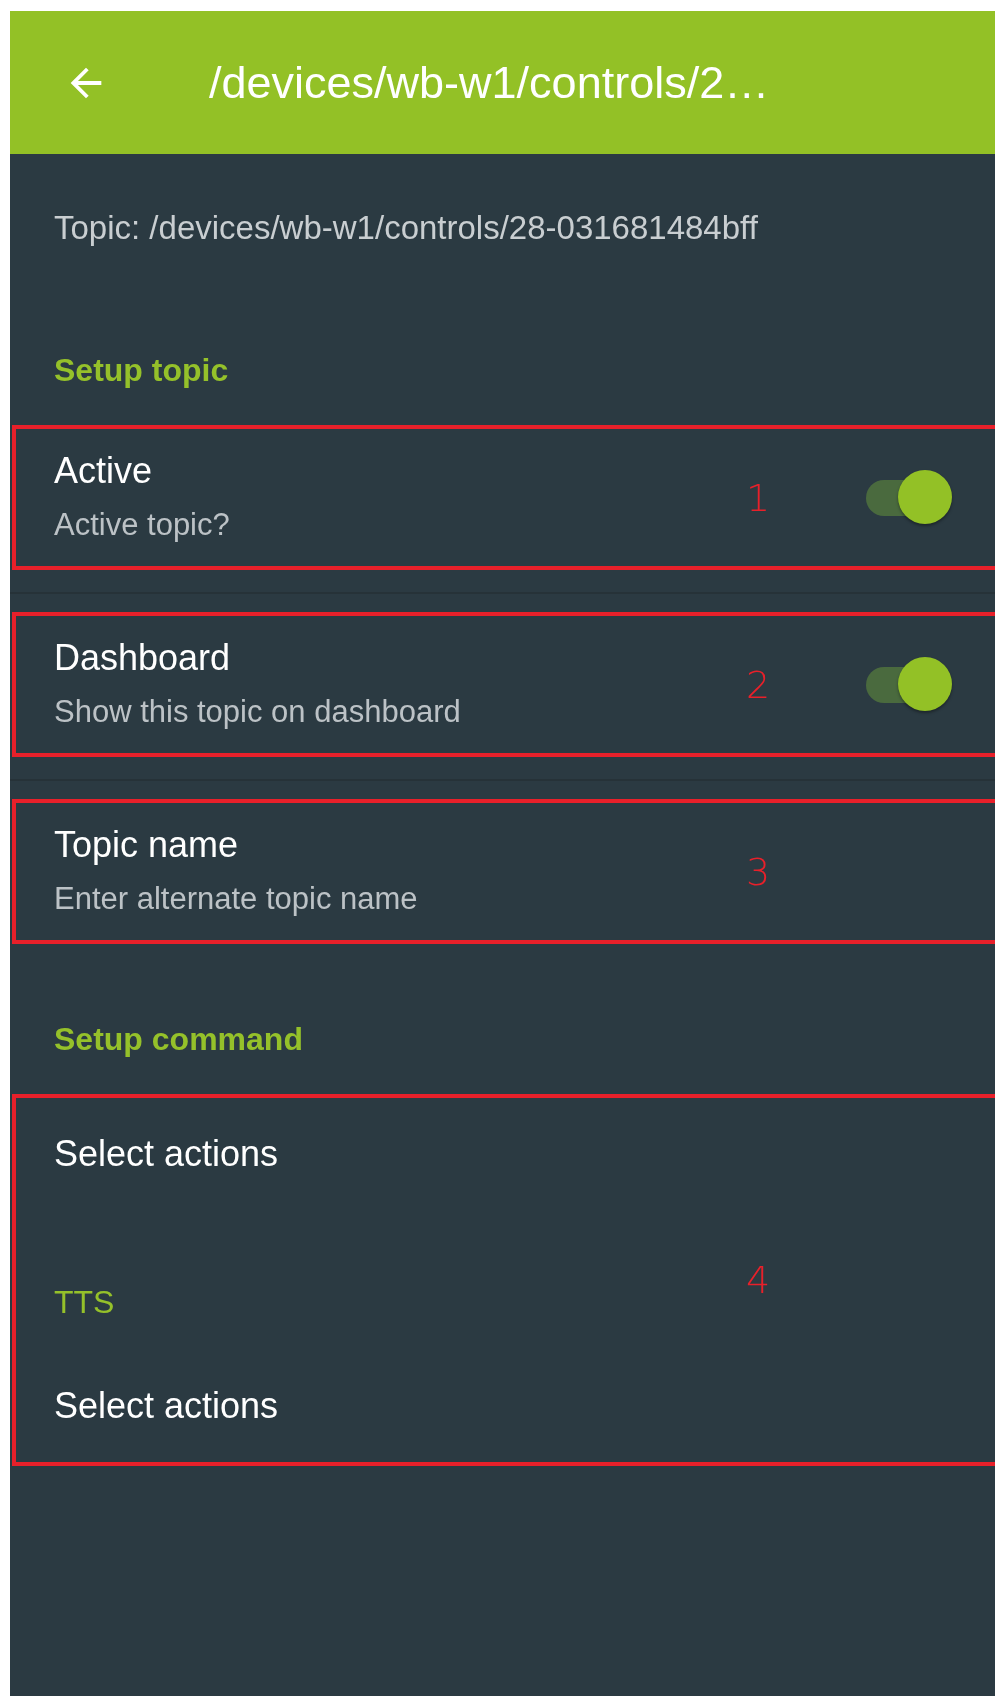 This screenshot has height=1696, width=995. Describe the element at coordinates (258, 712) in the screenshot. I see `setting-summary: Show this topic on dashboard` at that location.